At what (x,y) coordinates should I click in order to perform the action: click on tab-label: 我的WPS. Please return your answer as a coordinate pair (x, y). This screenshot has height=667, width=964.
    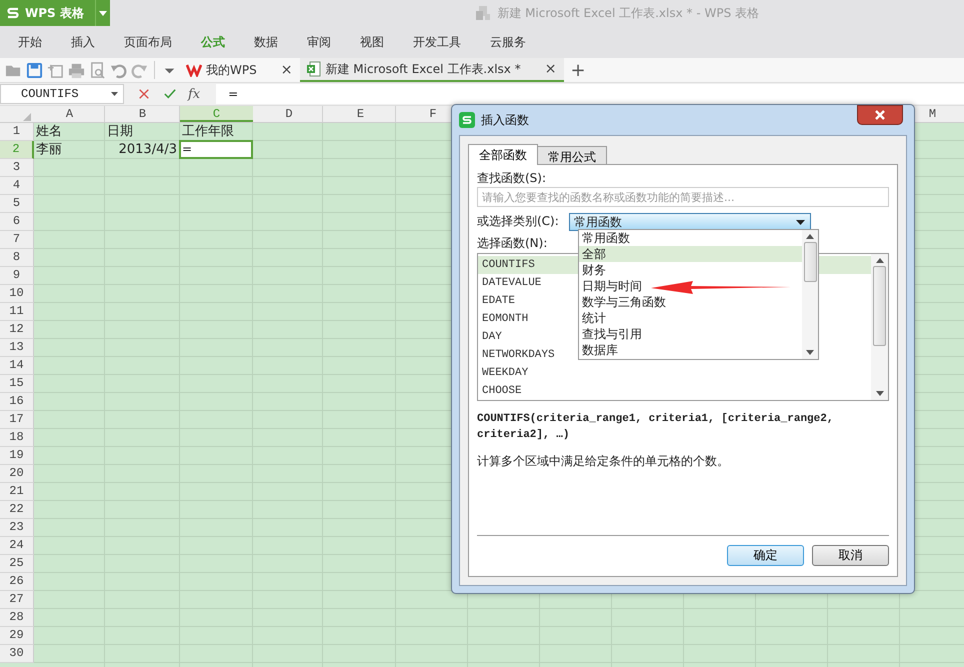
    Looking at the image, I should click on (231, 70).